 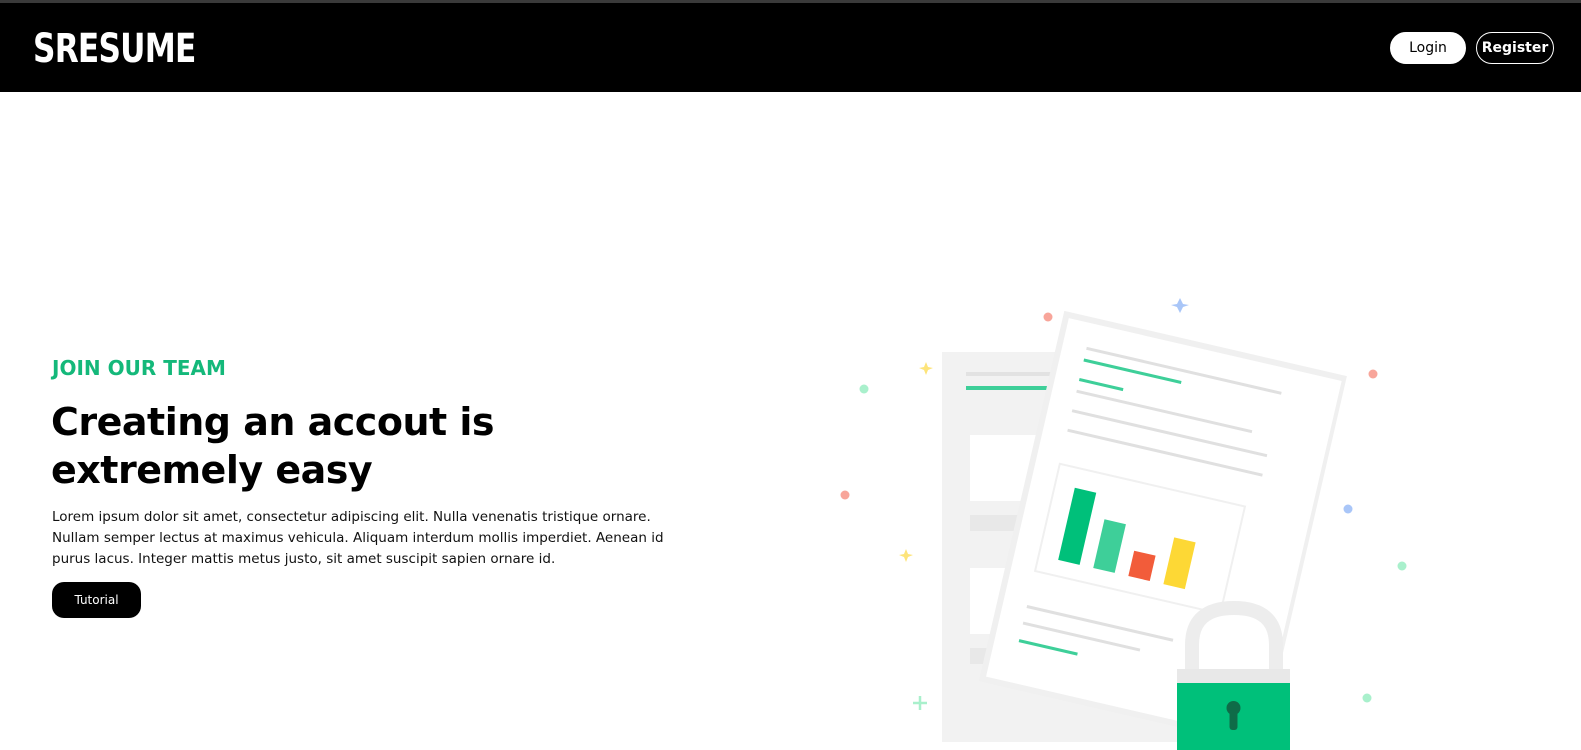 I want to click on hero-eyebrow: JOIN OUR TEAM, so click(x=139, y=368).